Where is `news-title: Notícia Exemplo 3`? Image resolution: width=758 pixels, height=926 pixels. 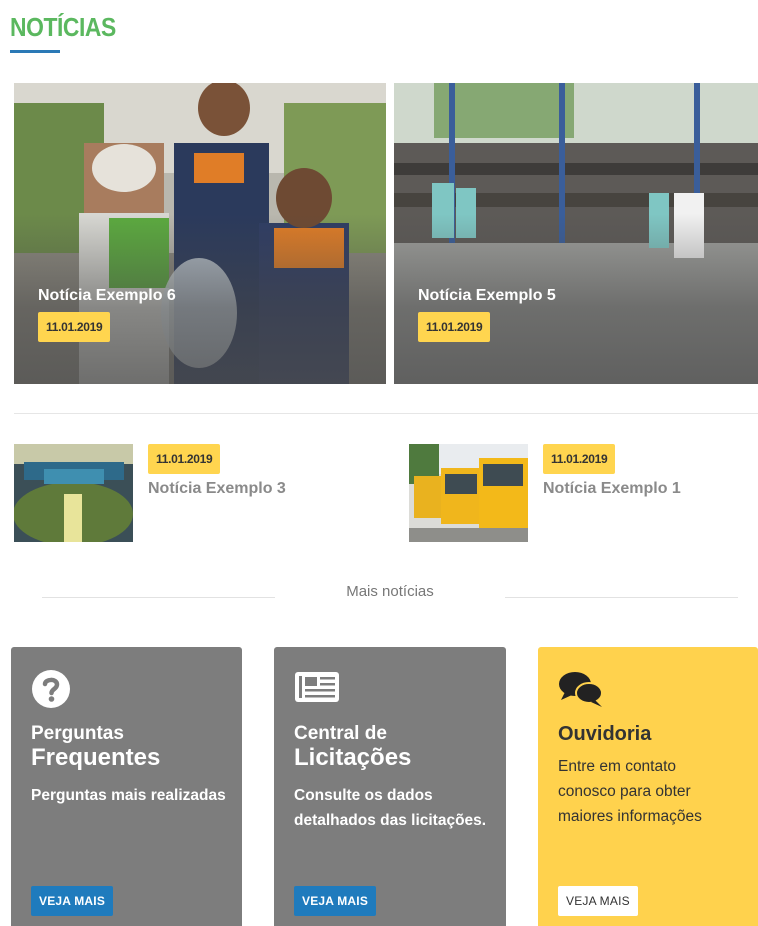 news-title: Notícia Exemplo 3 is located at coordinates (217, 489).